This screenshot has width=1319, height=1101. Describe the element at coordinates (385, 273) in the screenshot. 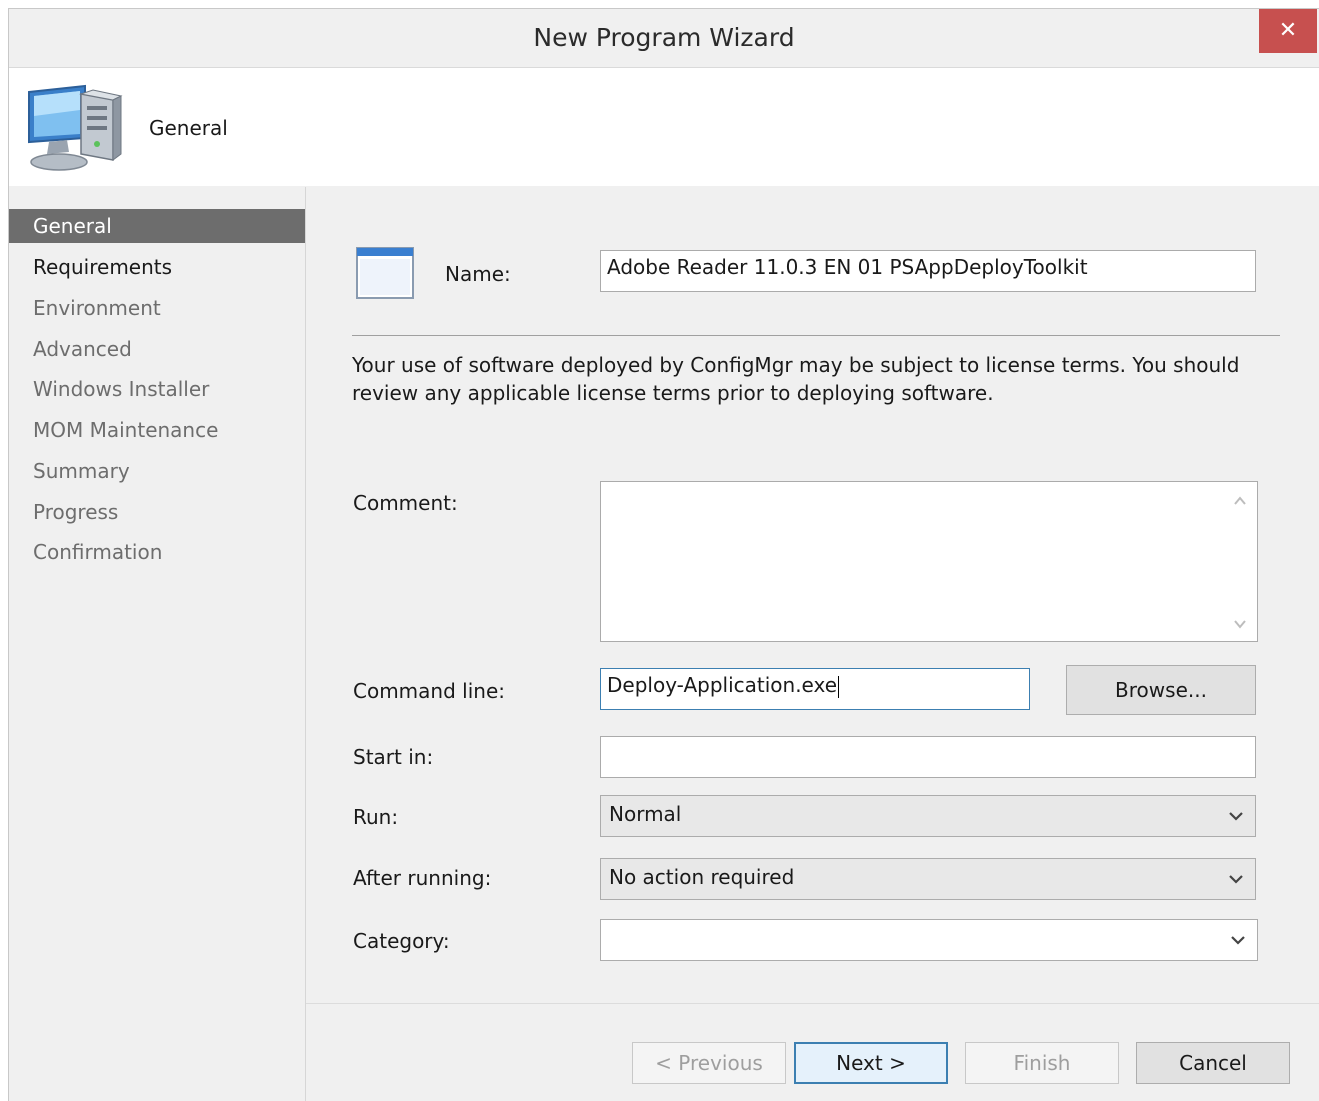

I see `program-window-icon` at that location.